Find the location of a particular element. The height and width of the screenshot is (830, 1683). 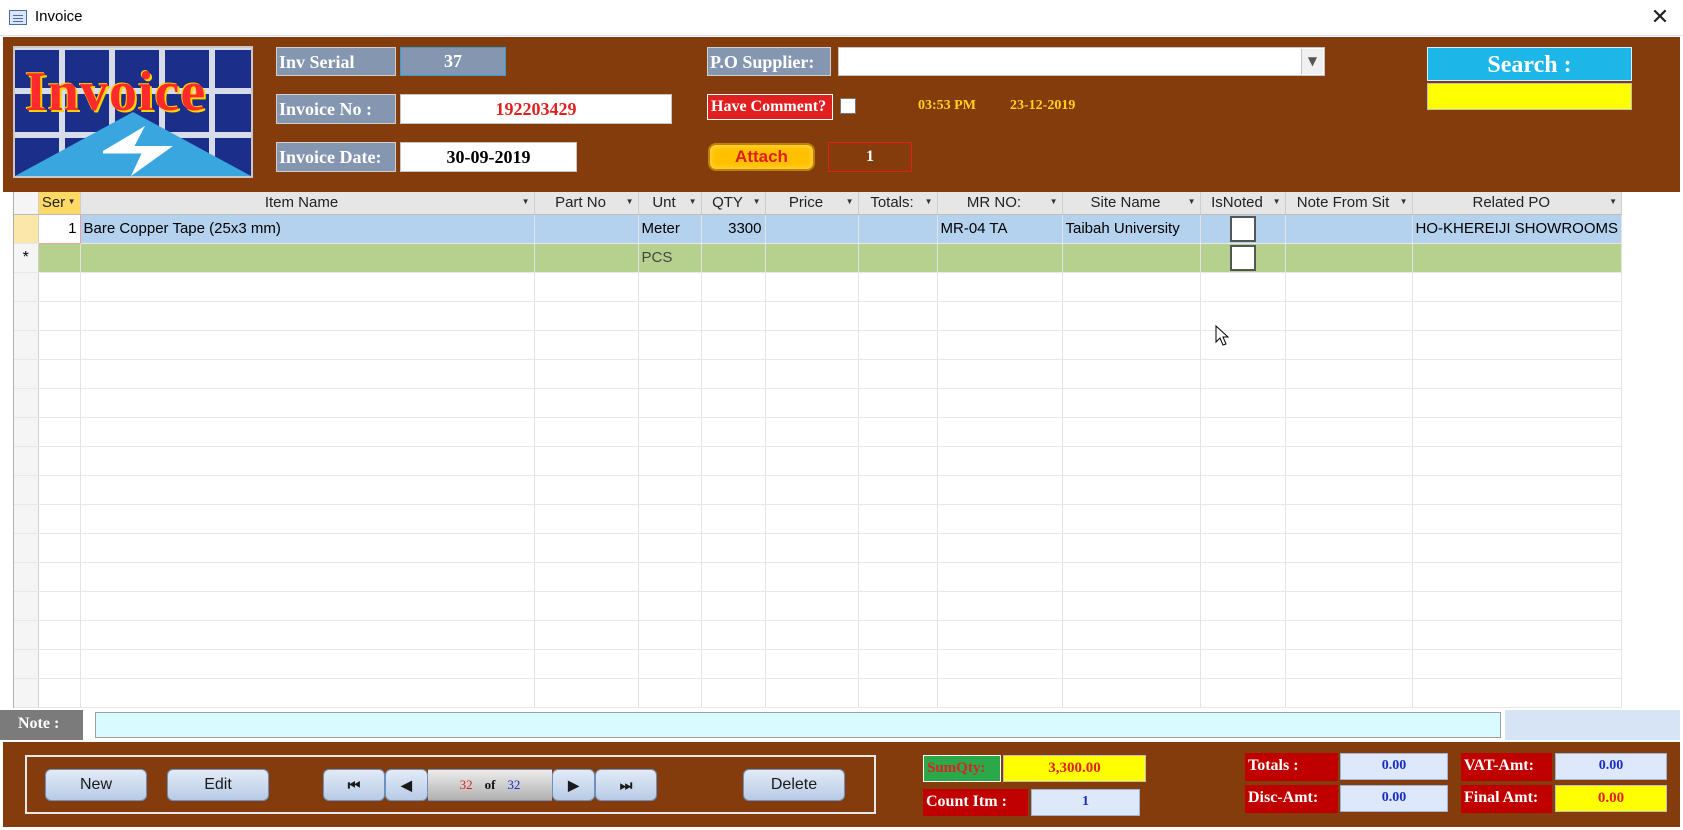

delete-button: Delete is located at coordinates (794, 785).